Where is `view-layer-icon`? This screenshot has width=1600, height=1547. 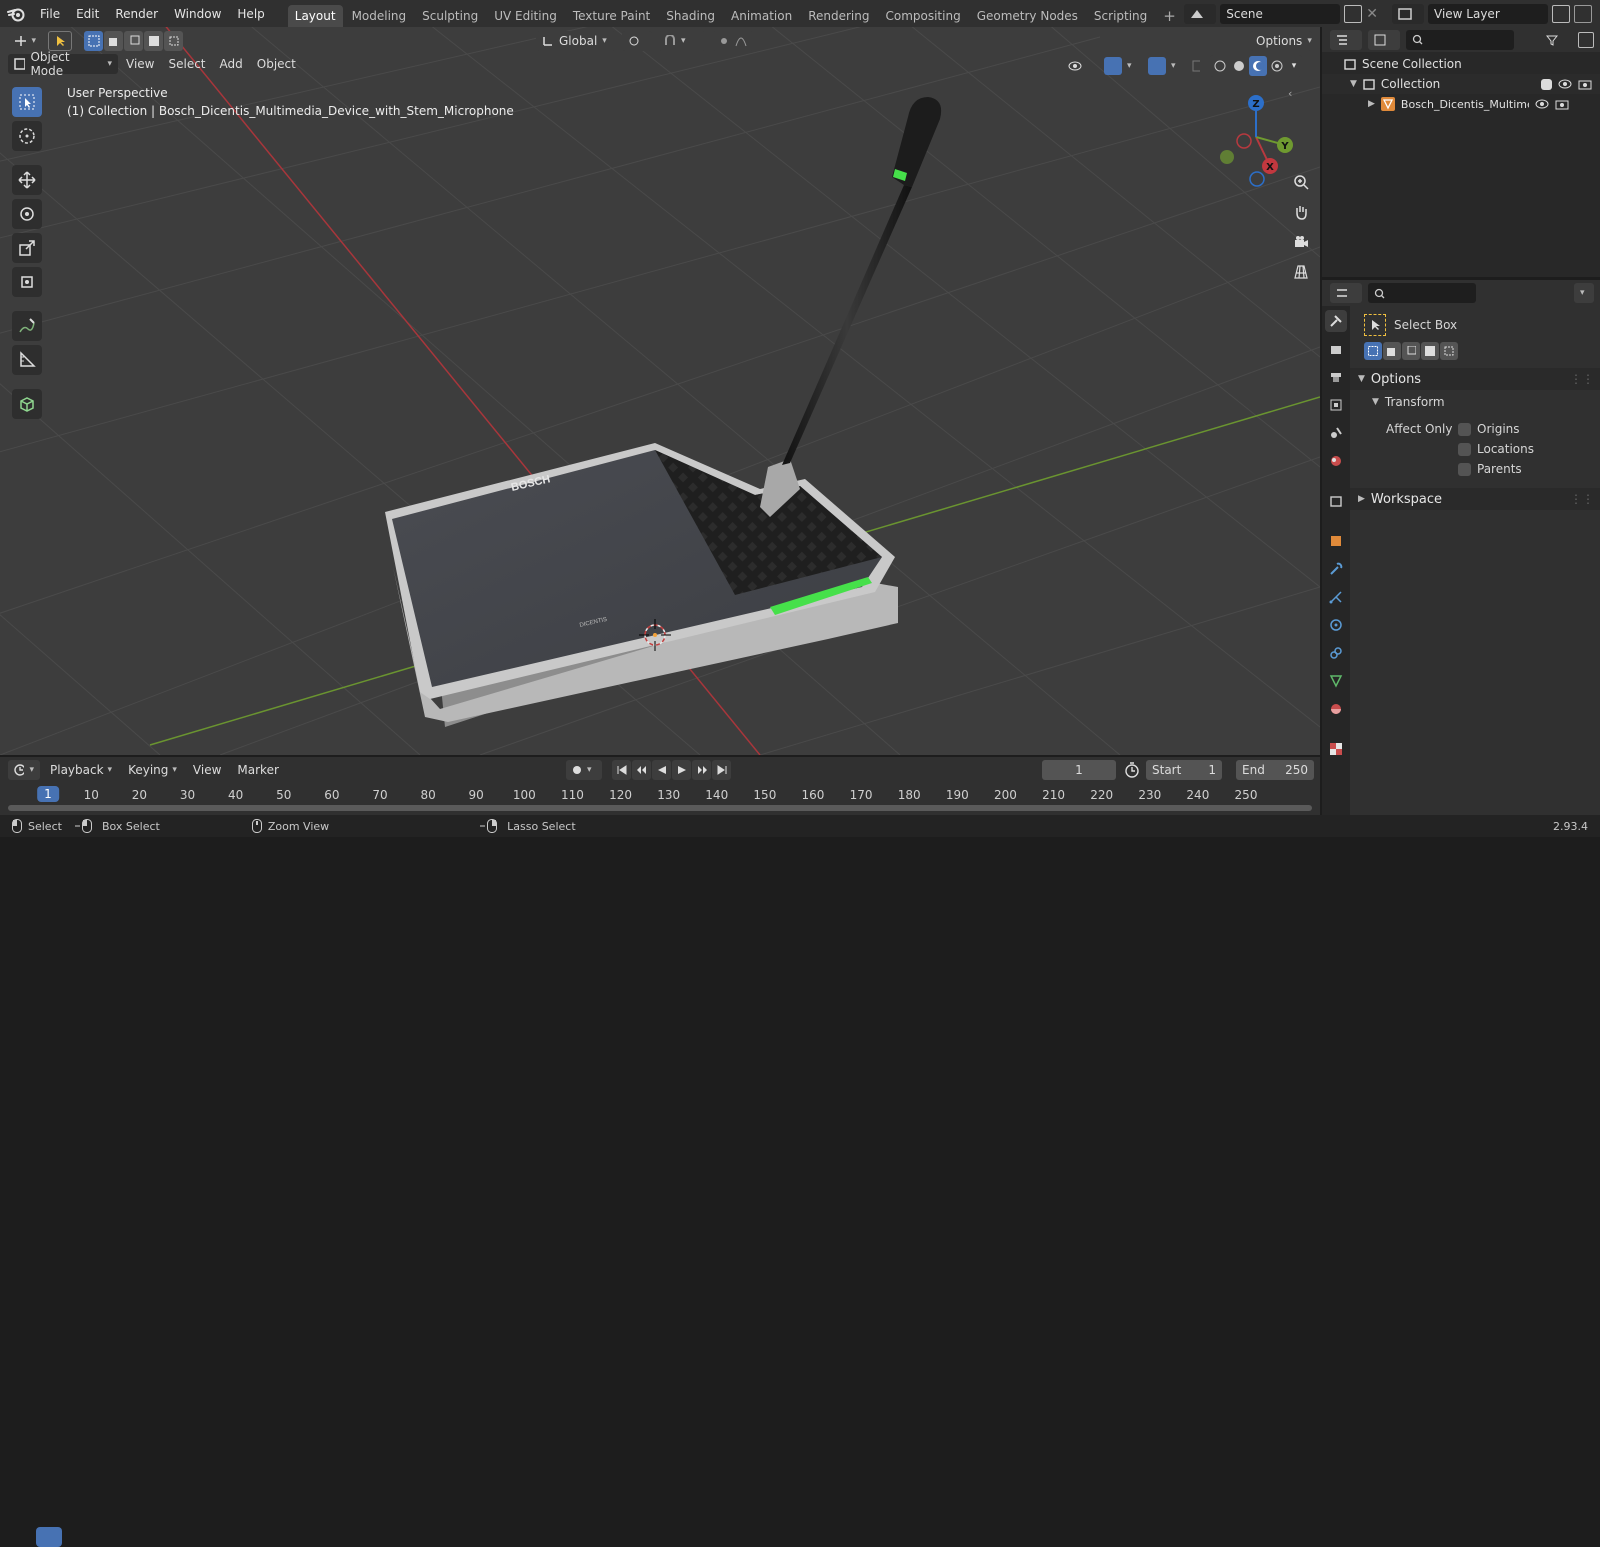
view-layer-icon is located at coordinates (1408, 13).